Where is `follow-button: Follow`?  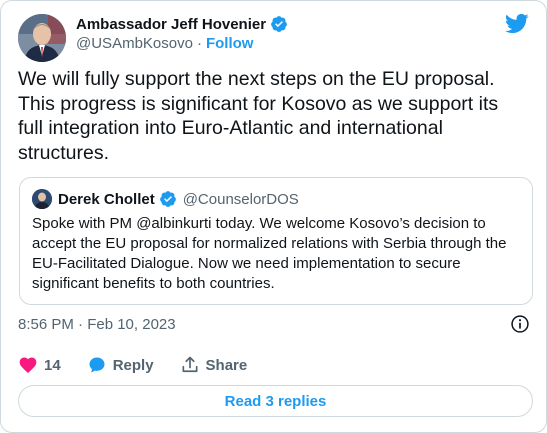
follow-button: Follow is located at coordinates (230, 43).